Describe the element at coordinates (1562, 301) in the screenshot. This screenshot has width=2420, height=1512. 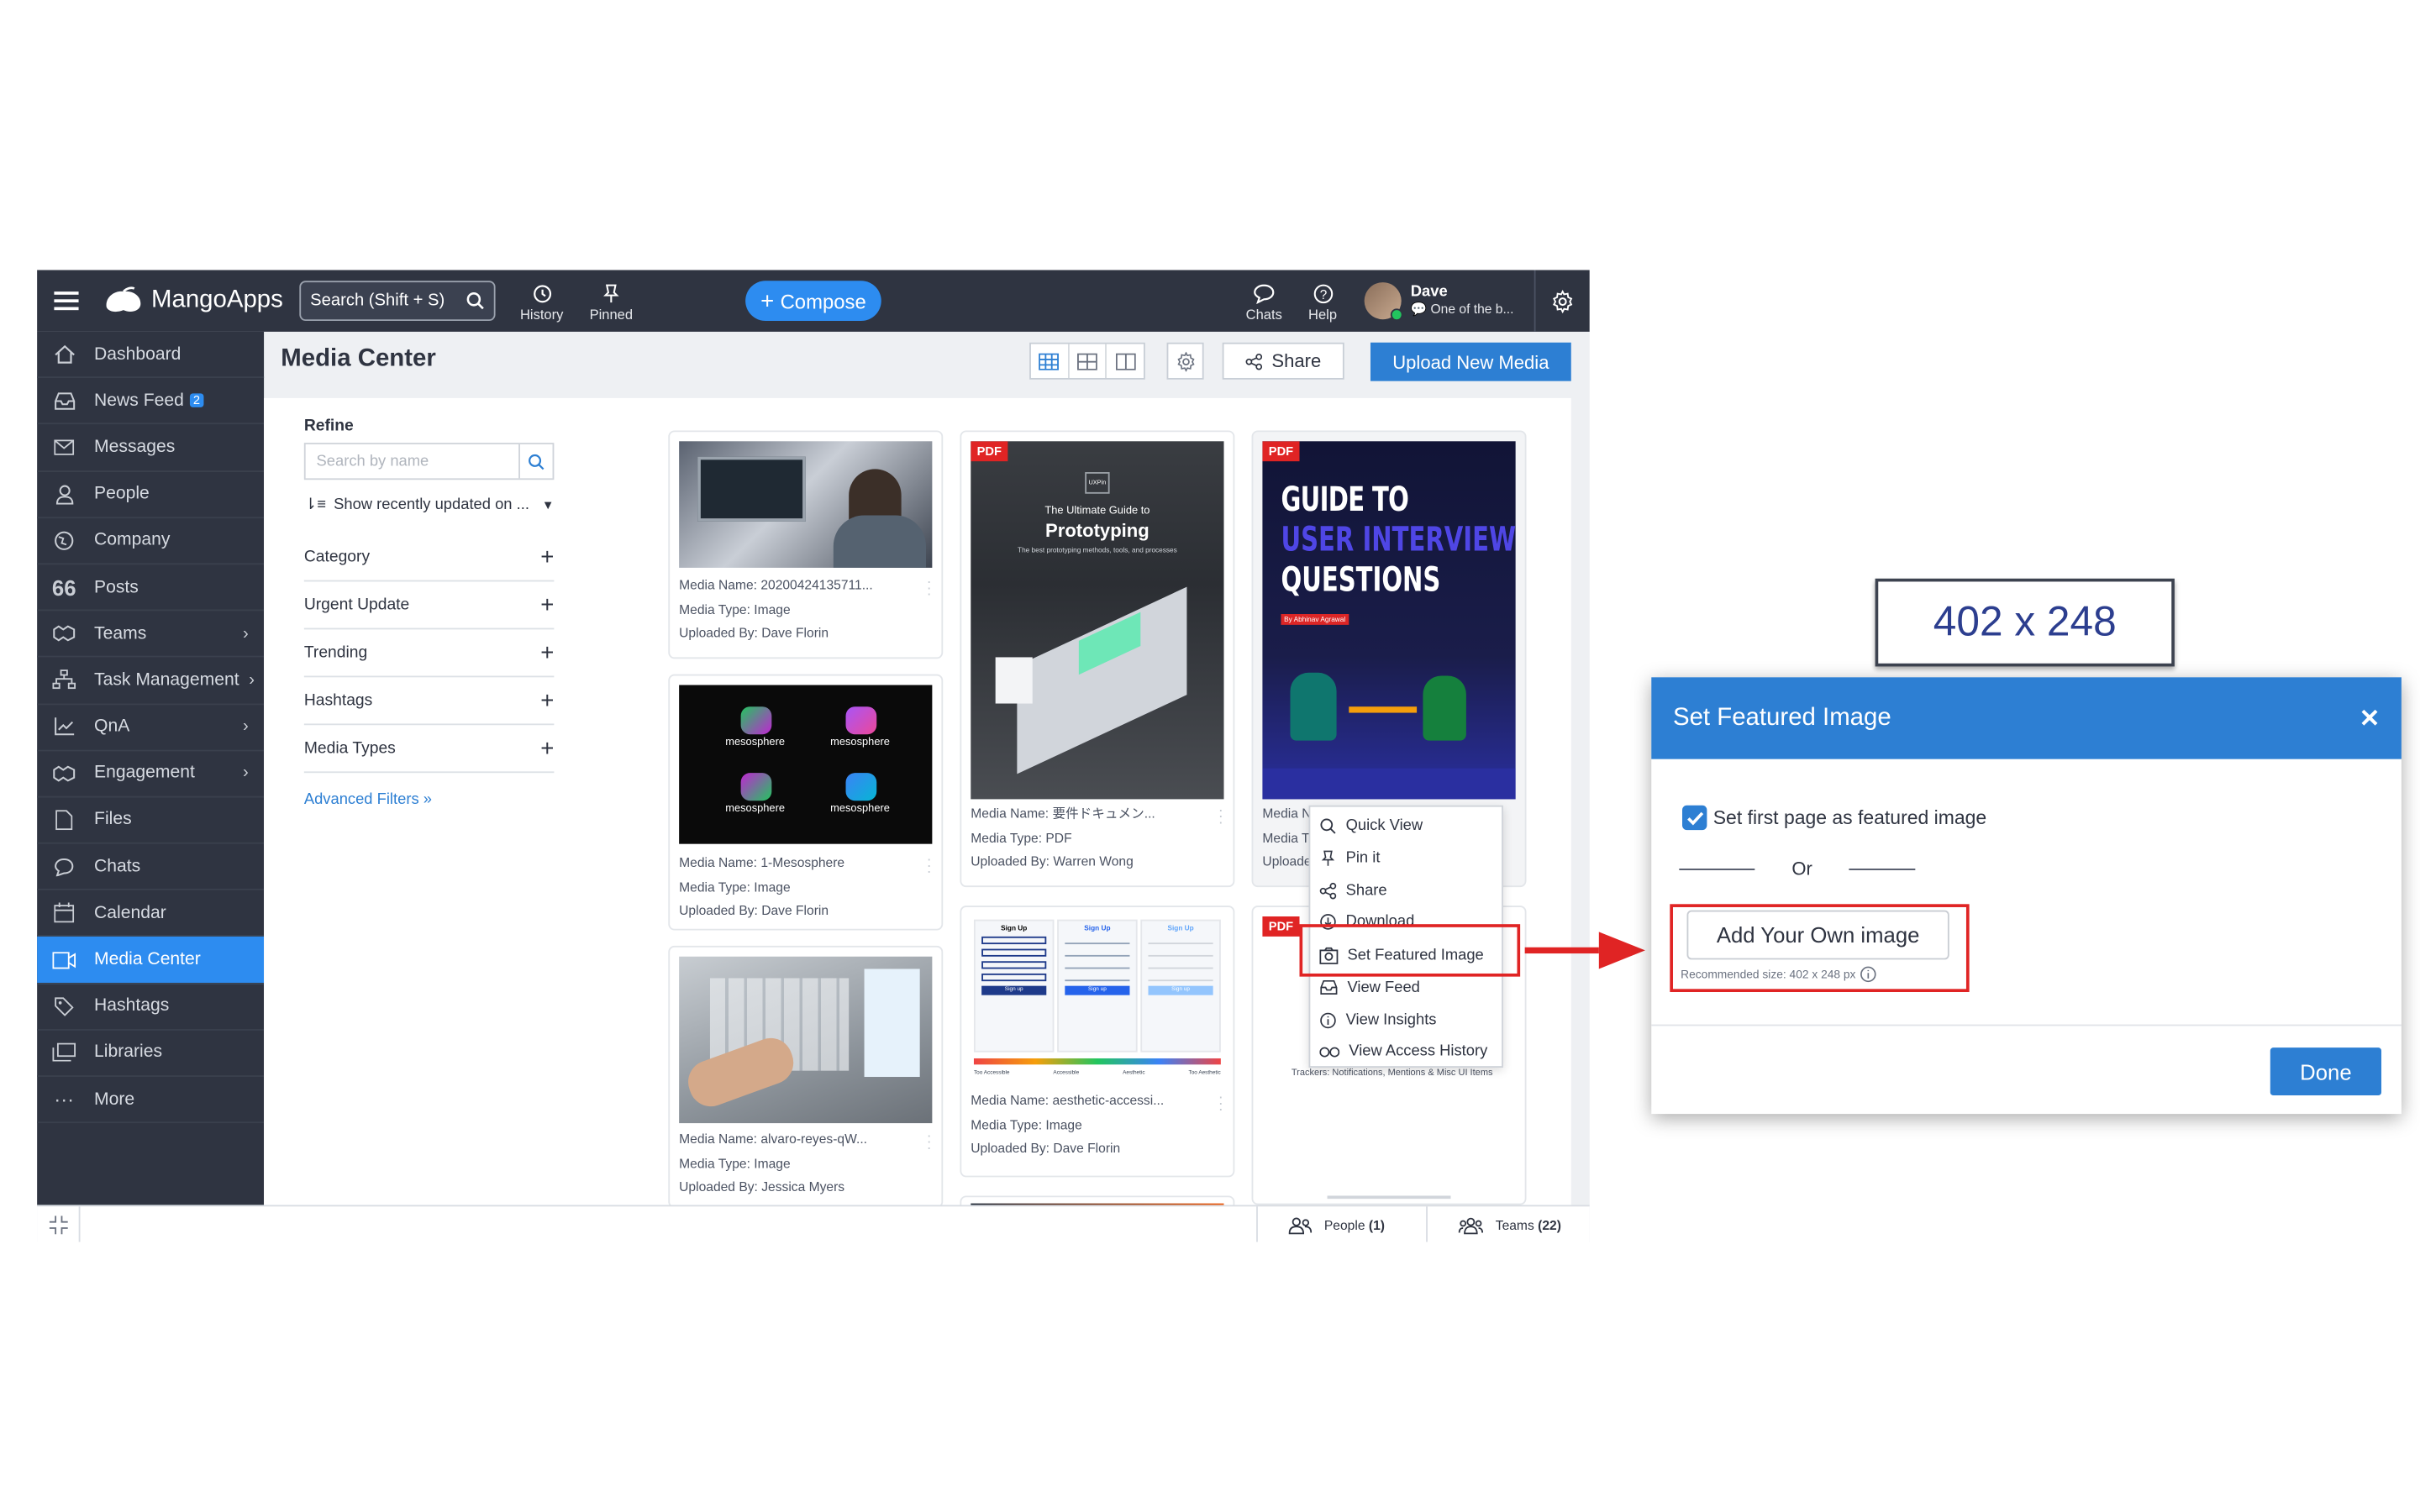
I see `settings-button` at that location.